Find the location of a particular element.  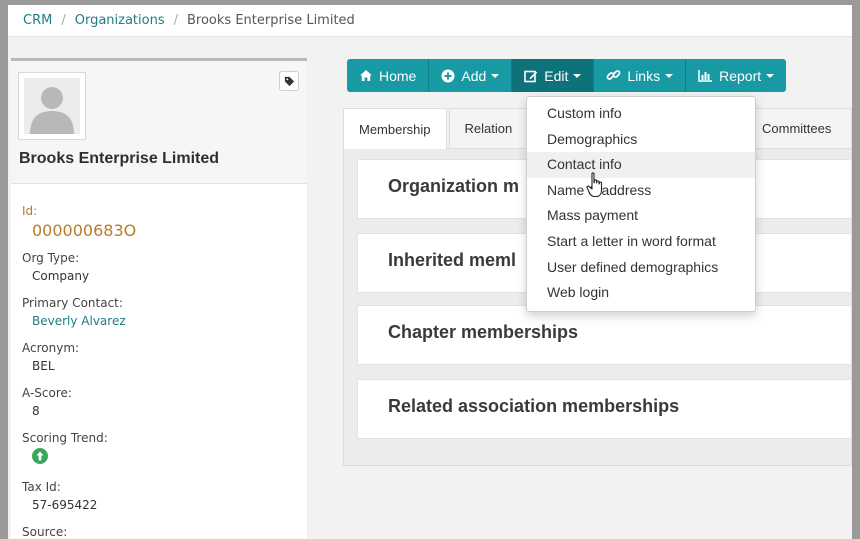

action-toolbar: Home Add Edit Links Report is located at coordinates (567, 75).